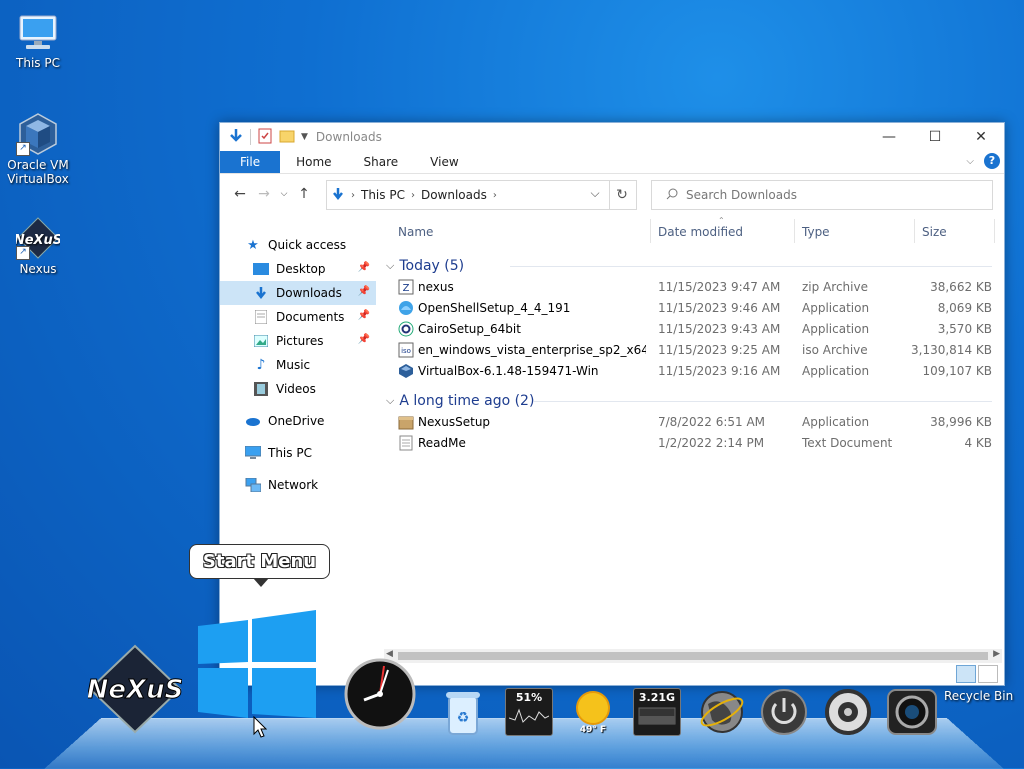 The height and width of the screenshot is (769, 1024). What do you see at coordinates (970, 161) in the screenshot?
I see `expand-ribbon-chevron-icon: ⌵` at bounding box center [970, 161].